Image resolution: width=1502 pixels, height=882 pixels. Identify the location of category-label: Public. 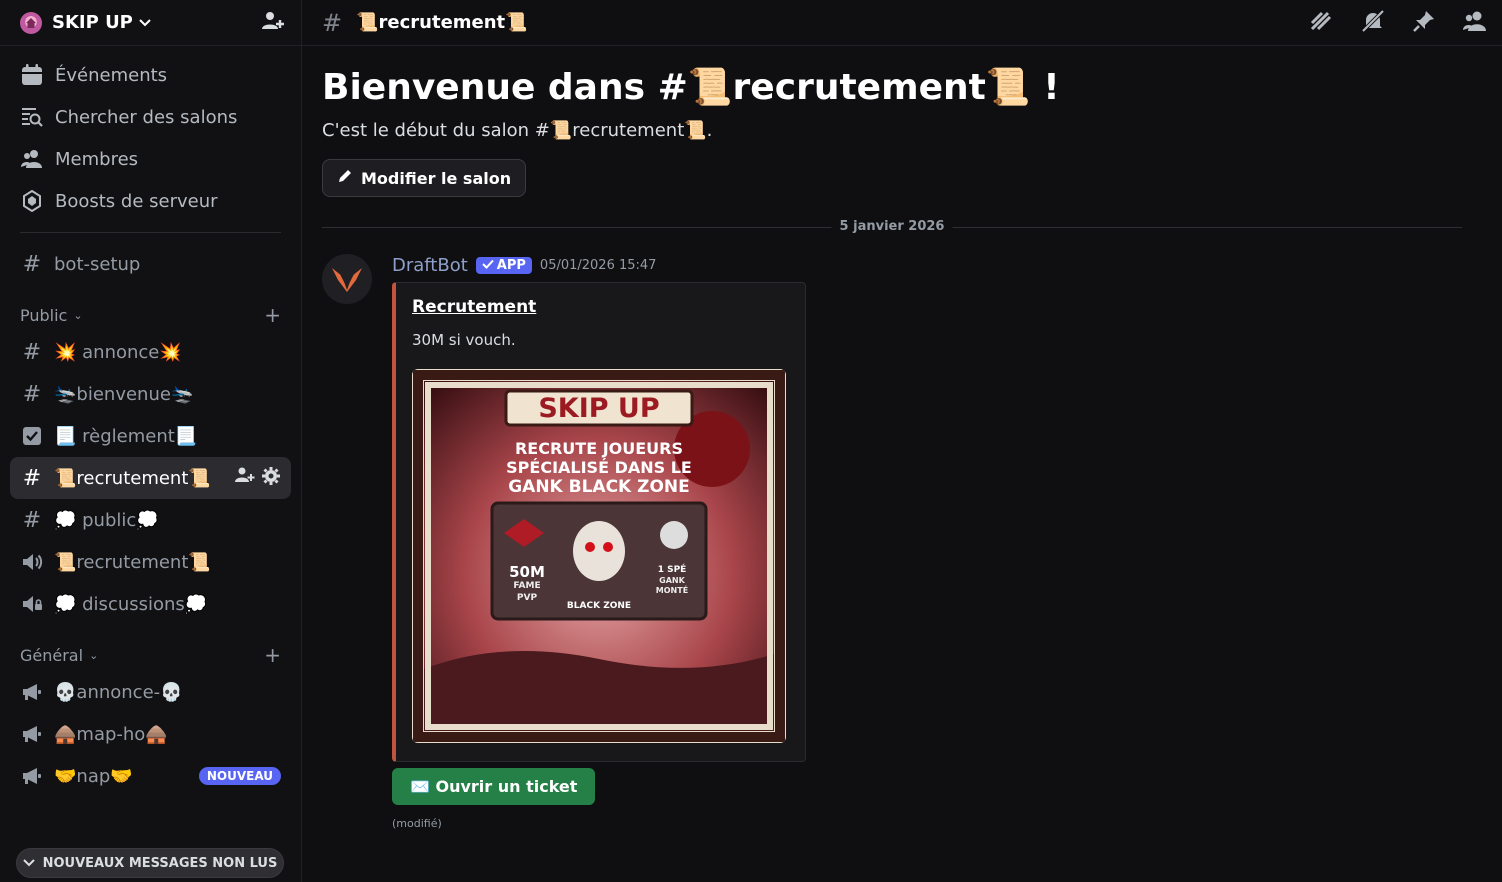
(44, 315).